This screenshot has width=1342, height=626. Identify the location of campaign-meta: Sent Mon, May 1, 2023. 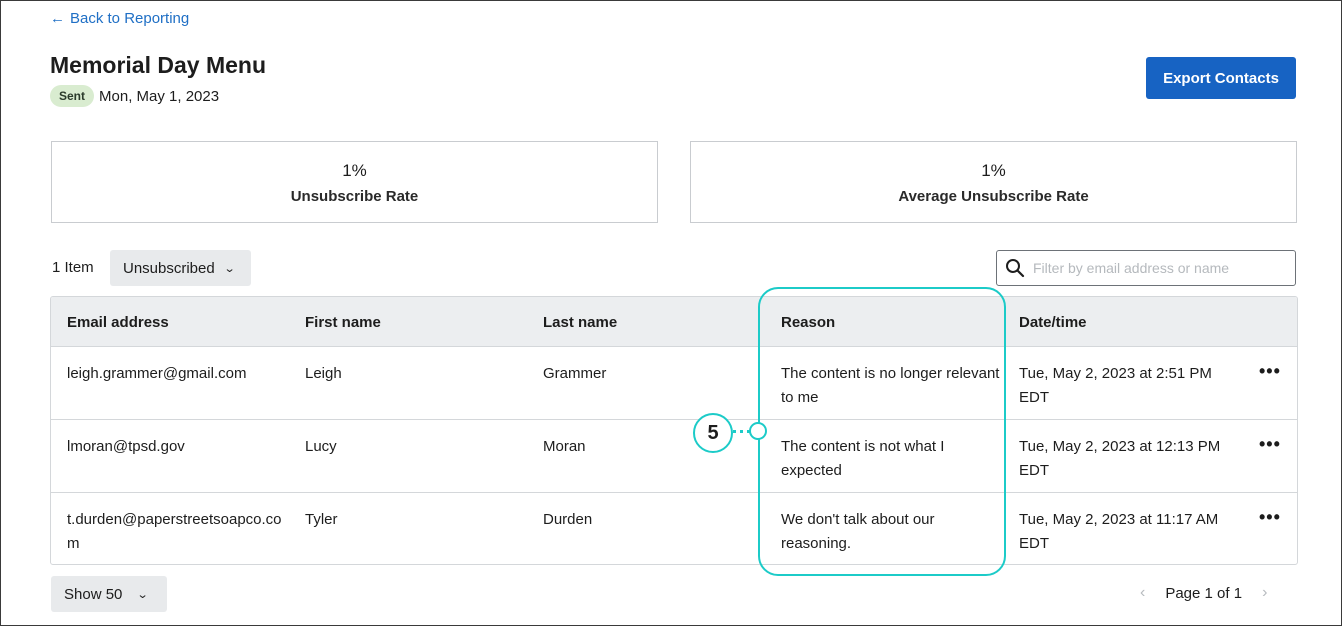
(134, 96).